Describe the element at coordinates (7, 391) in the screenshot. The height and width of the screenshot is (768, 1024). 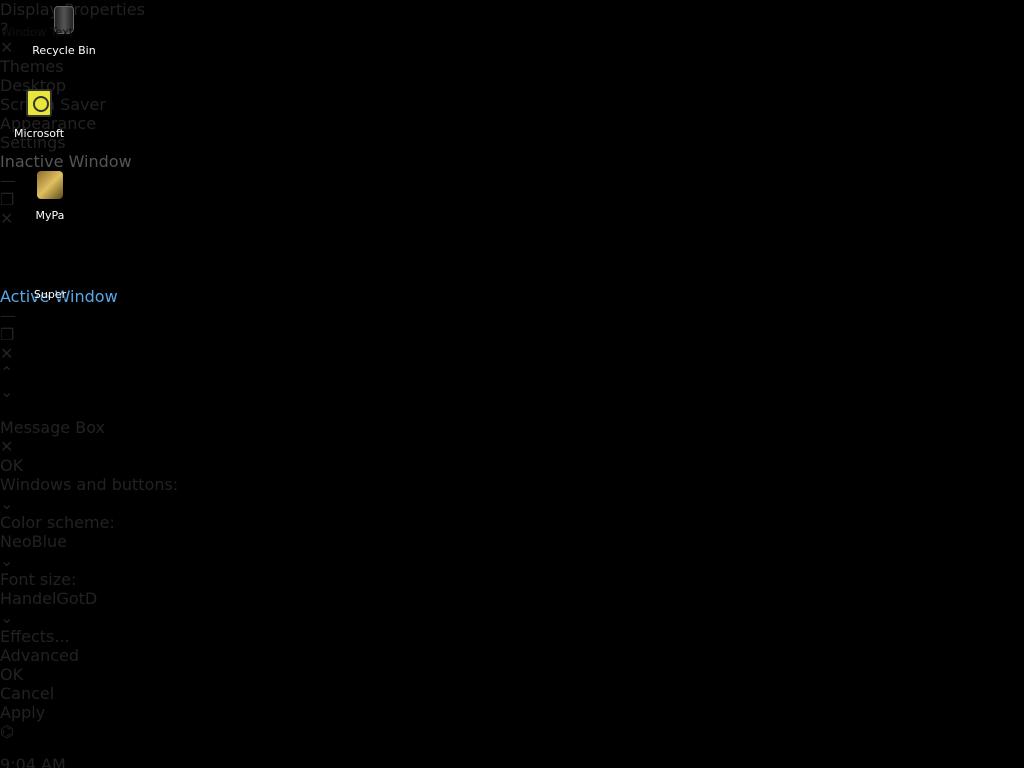
I see `scroll-down-icon: ⌄` at that location.